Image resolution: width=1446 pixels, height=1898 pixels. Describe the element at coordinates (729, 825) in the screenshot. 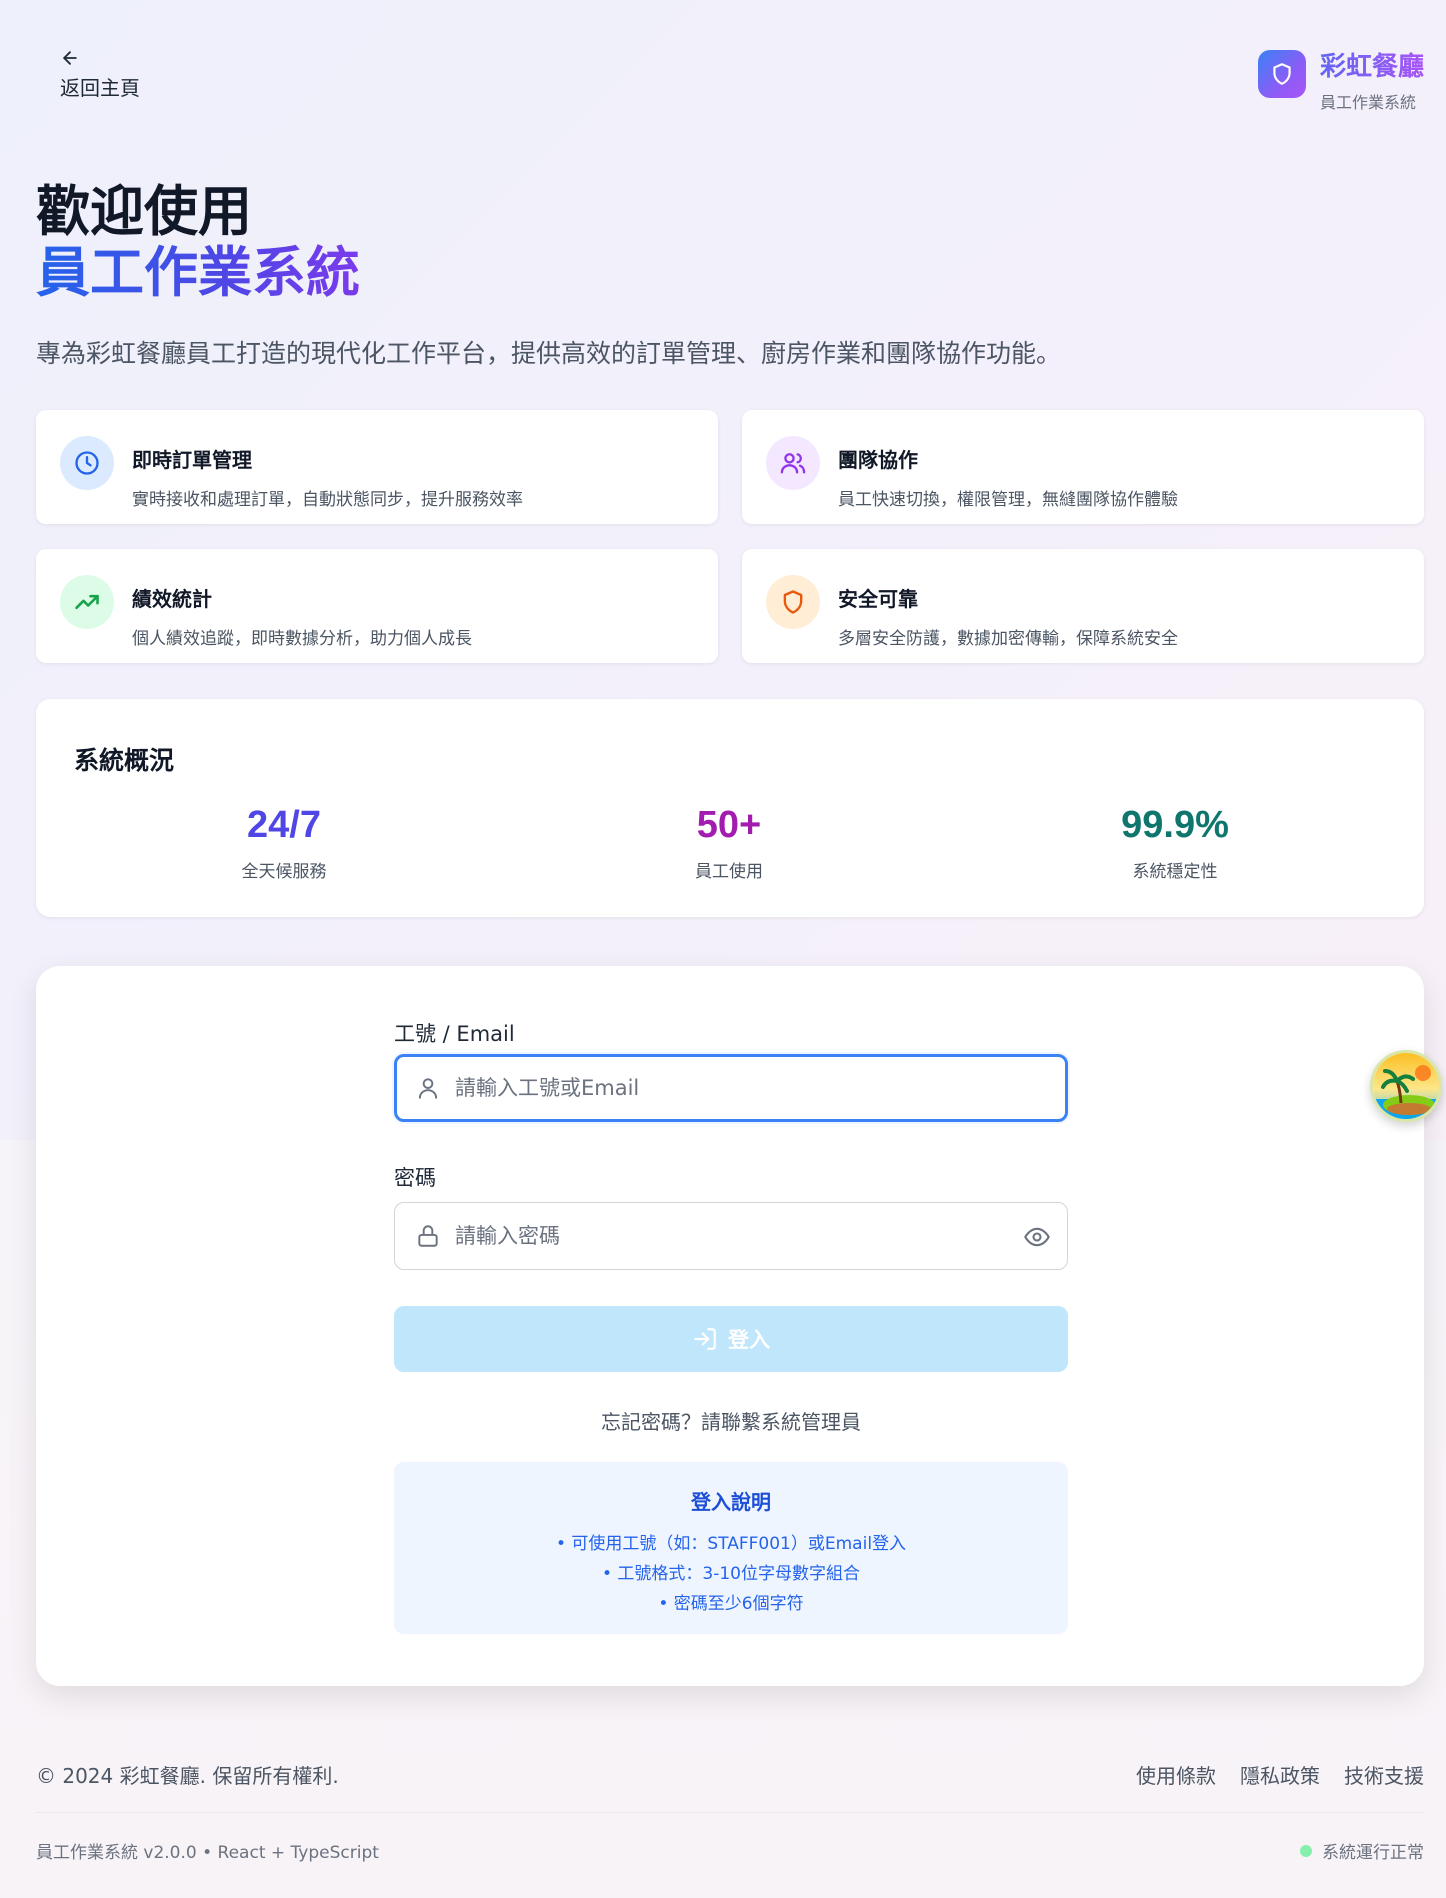

I see `stat-value: 50+` at that location.